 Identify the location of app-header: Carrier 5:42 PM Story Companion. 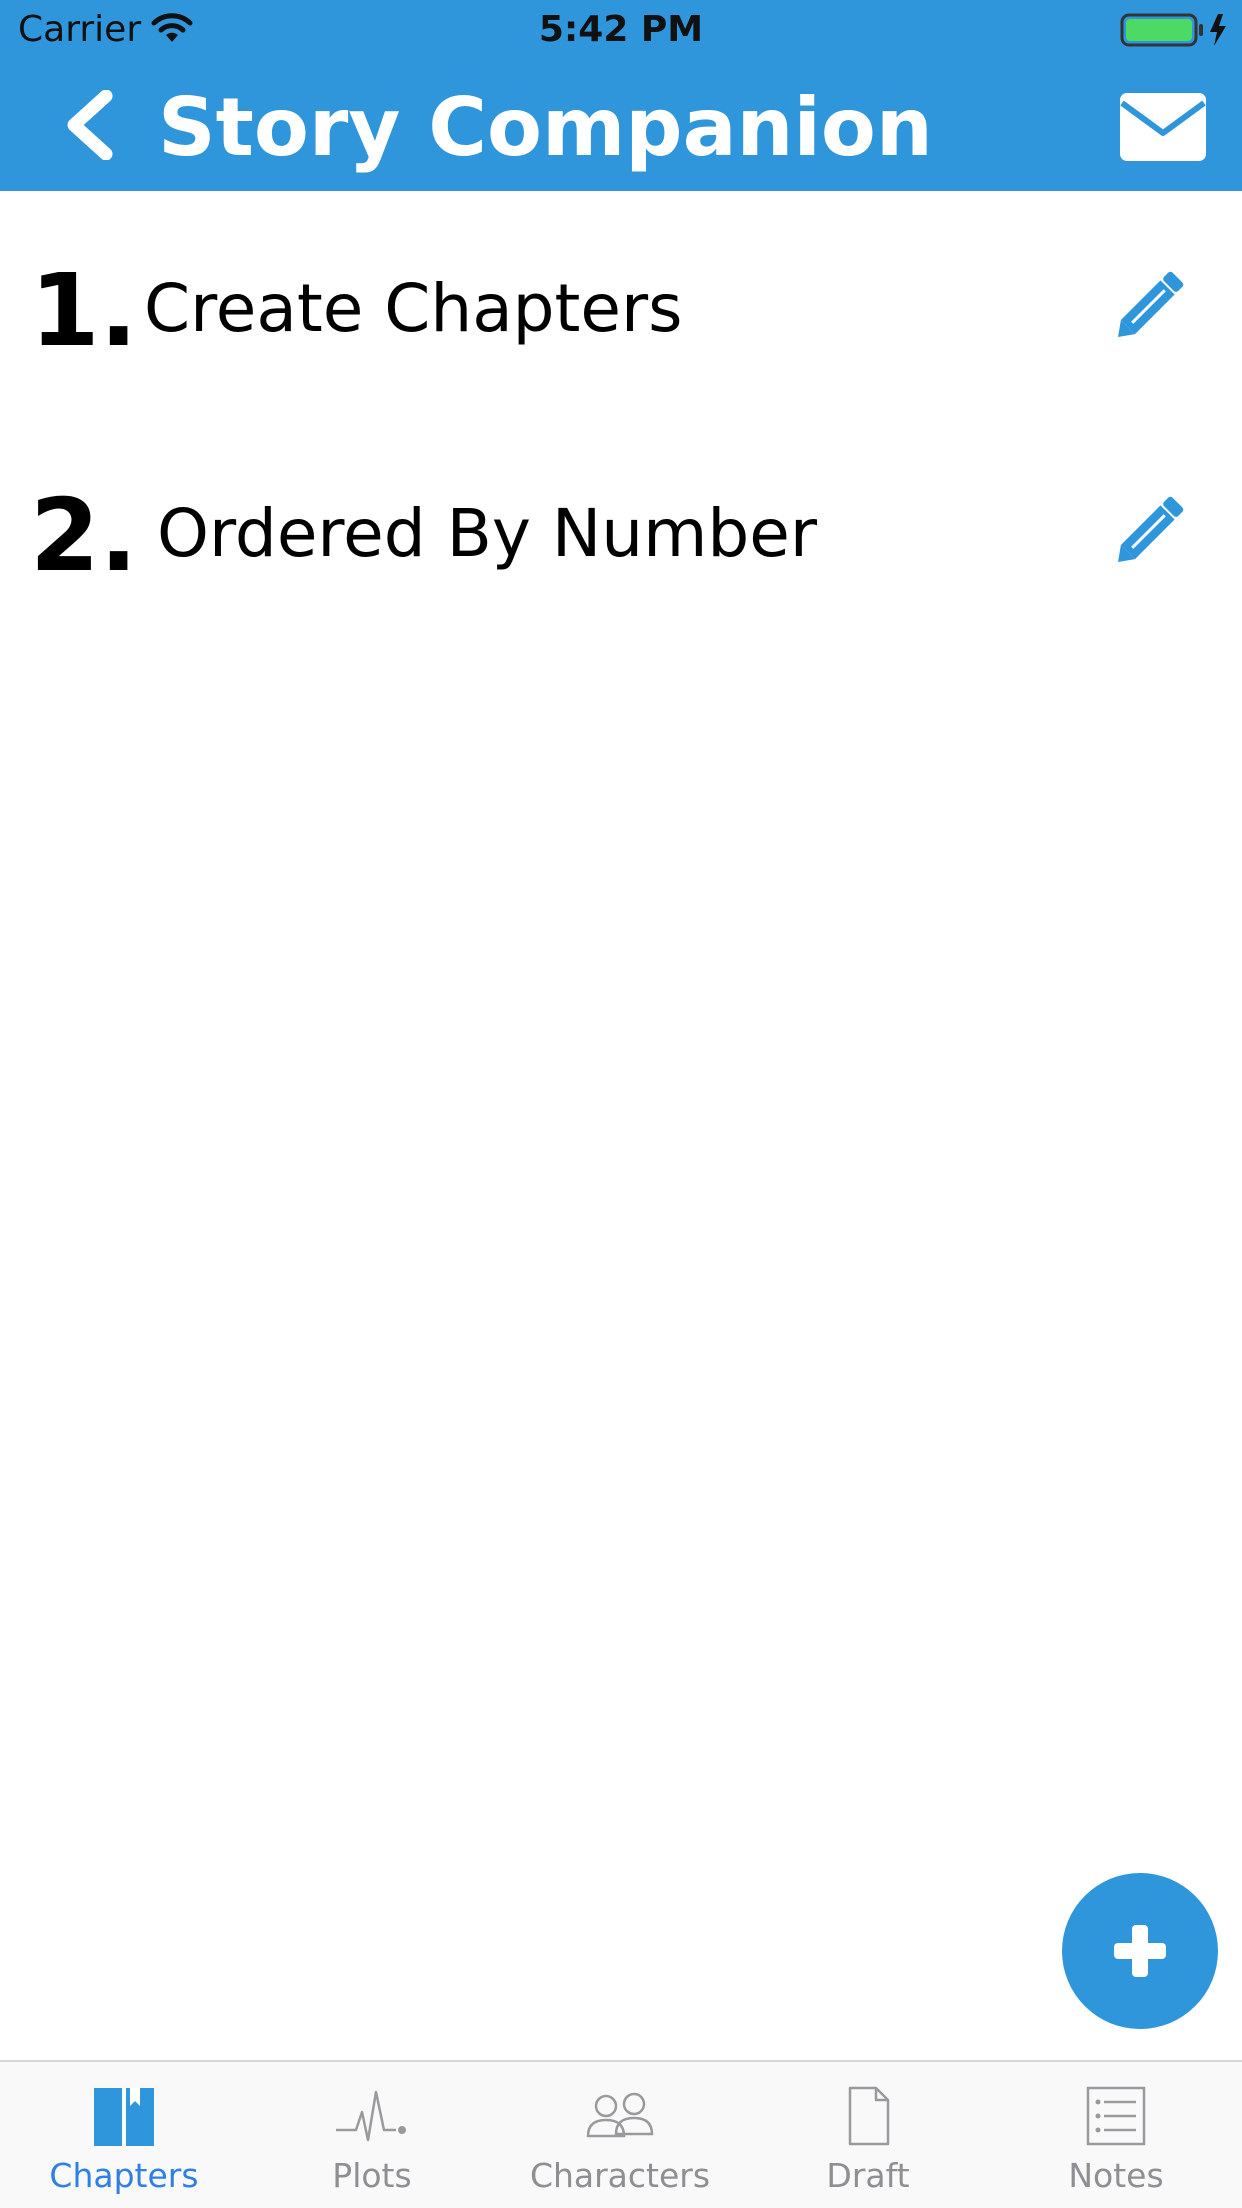
(621, 95).